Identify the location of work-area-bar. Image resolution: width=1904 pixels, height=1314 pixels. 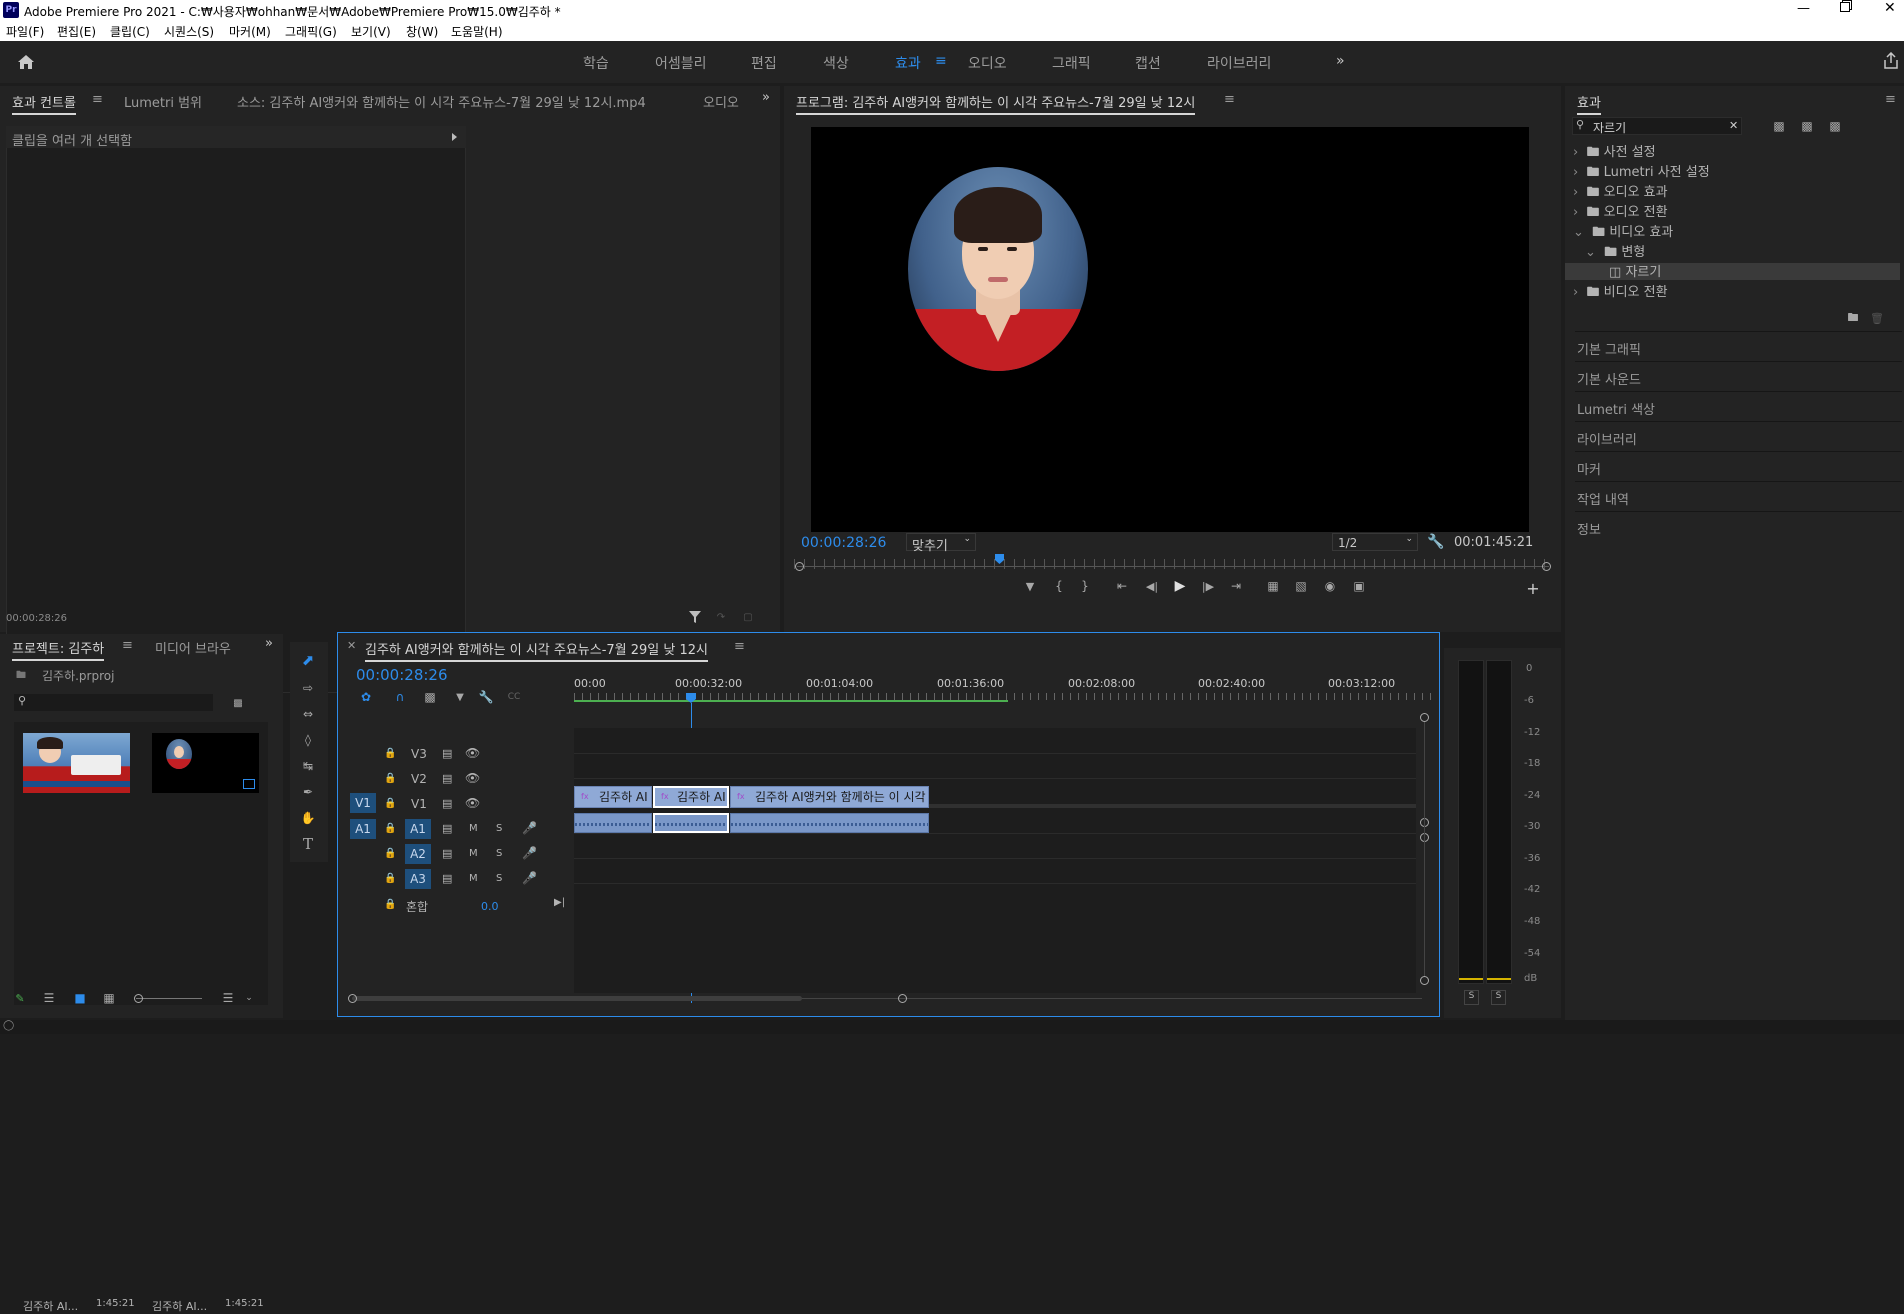
(791, 701).